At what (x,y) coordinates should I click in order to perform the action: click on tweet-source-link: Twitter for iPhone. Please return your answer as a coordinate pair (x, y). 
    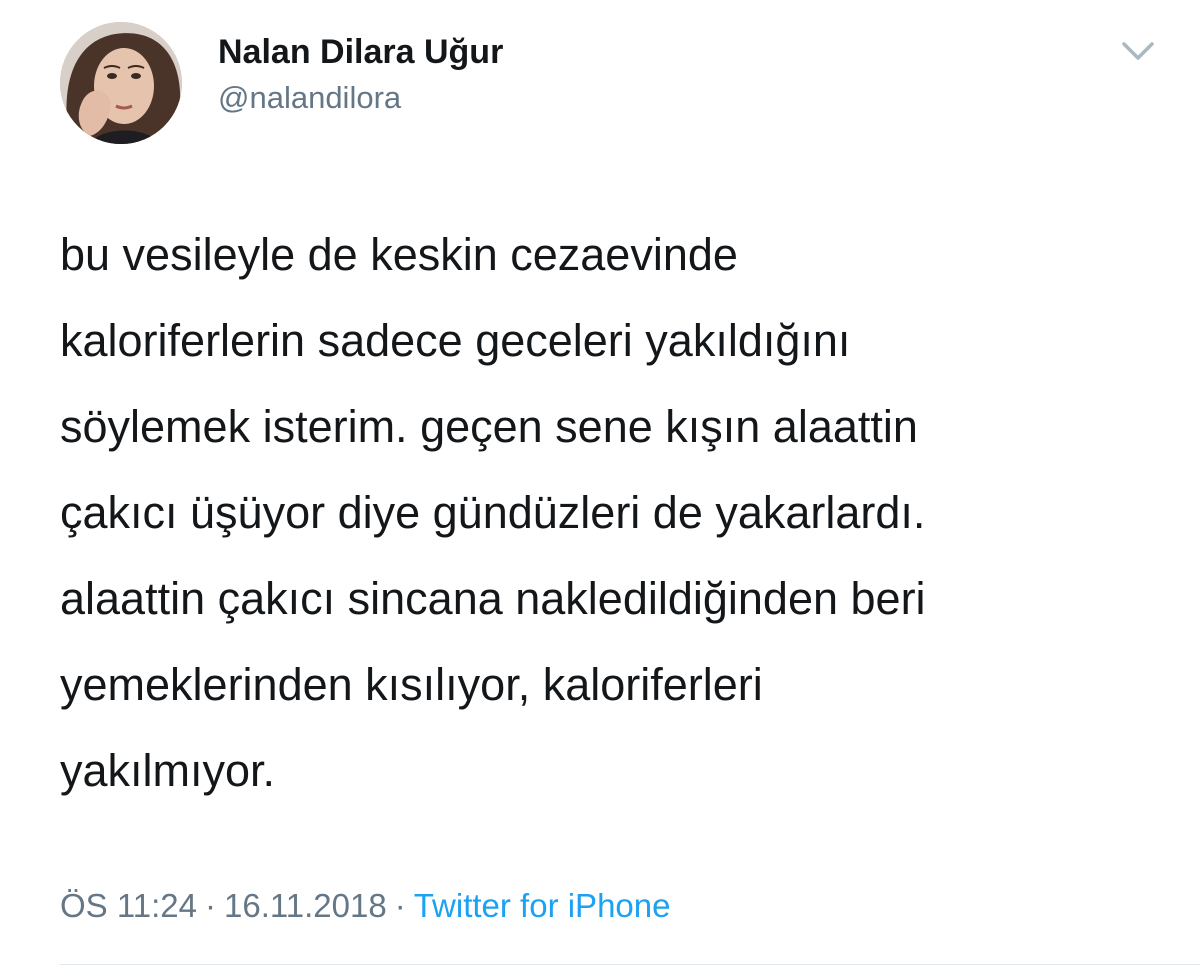
    Looking at the image, I should click on (542, 905).